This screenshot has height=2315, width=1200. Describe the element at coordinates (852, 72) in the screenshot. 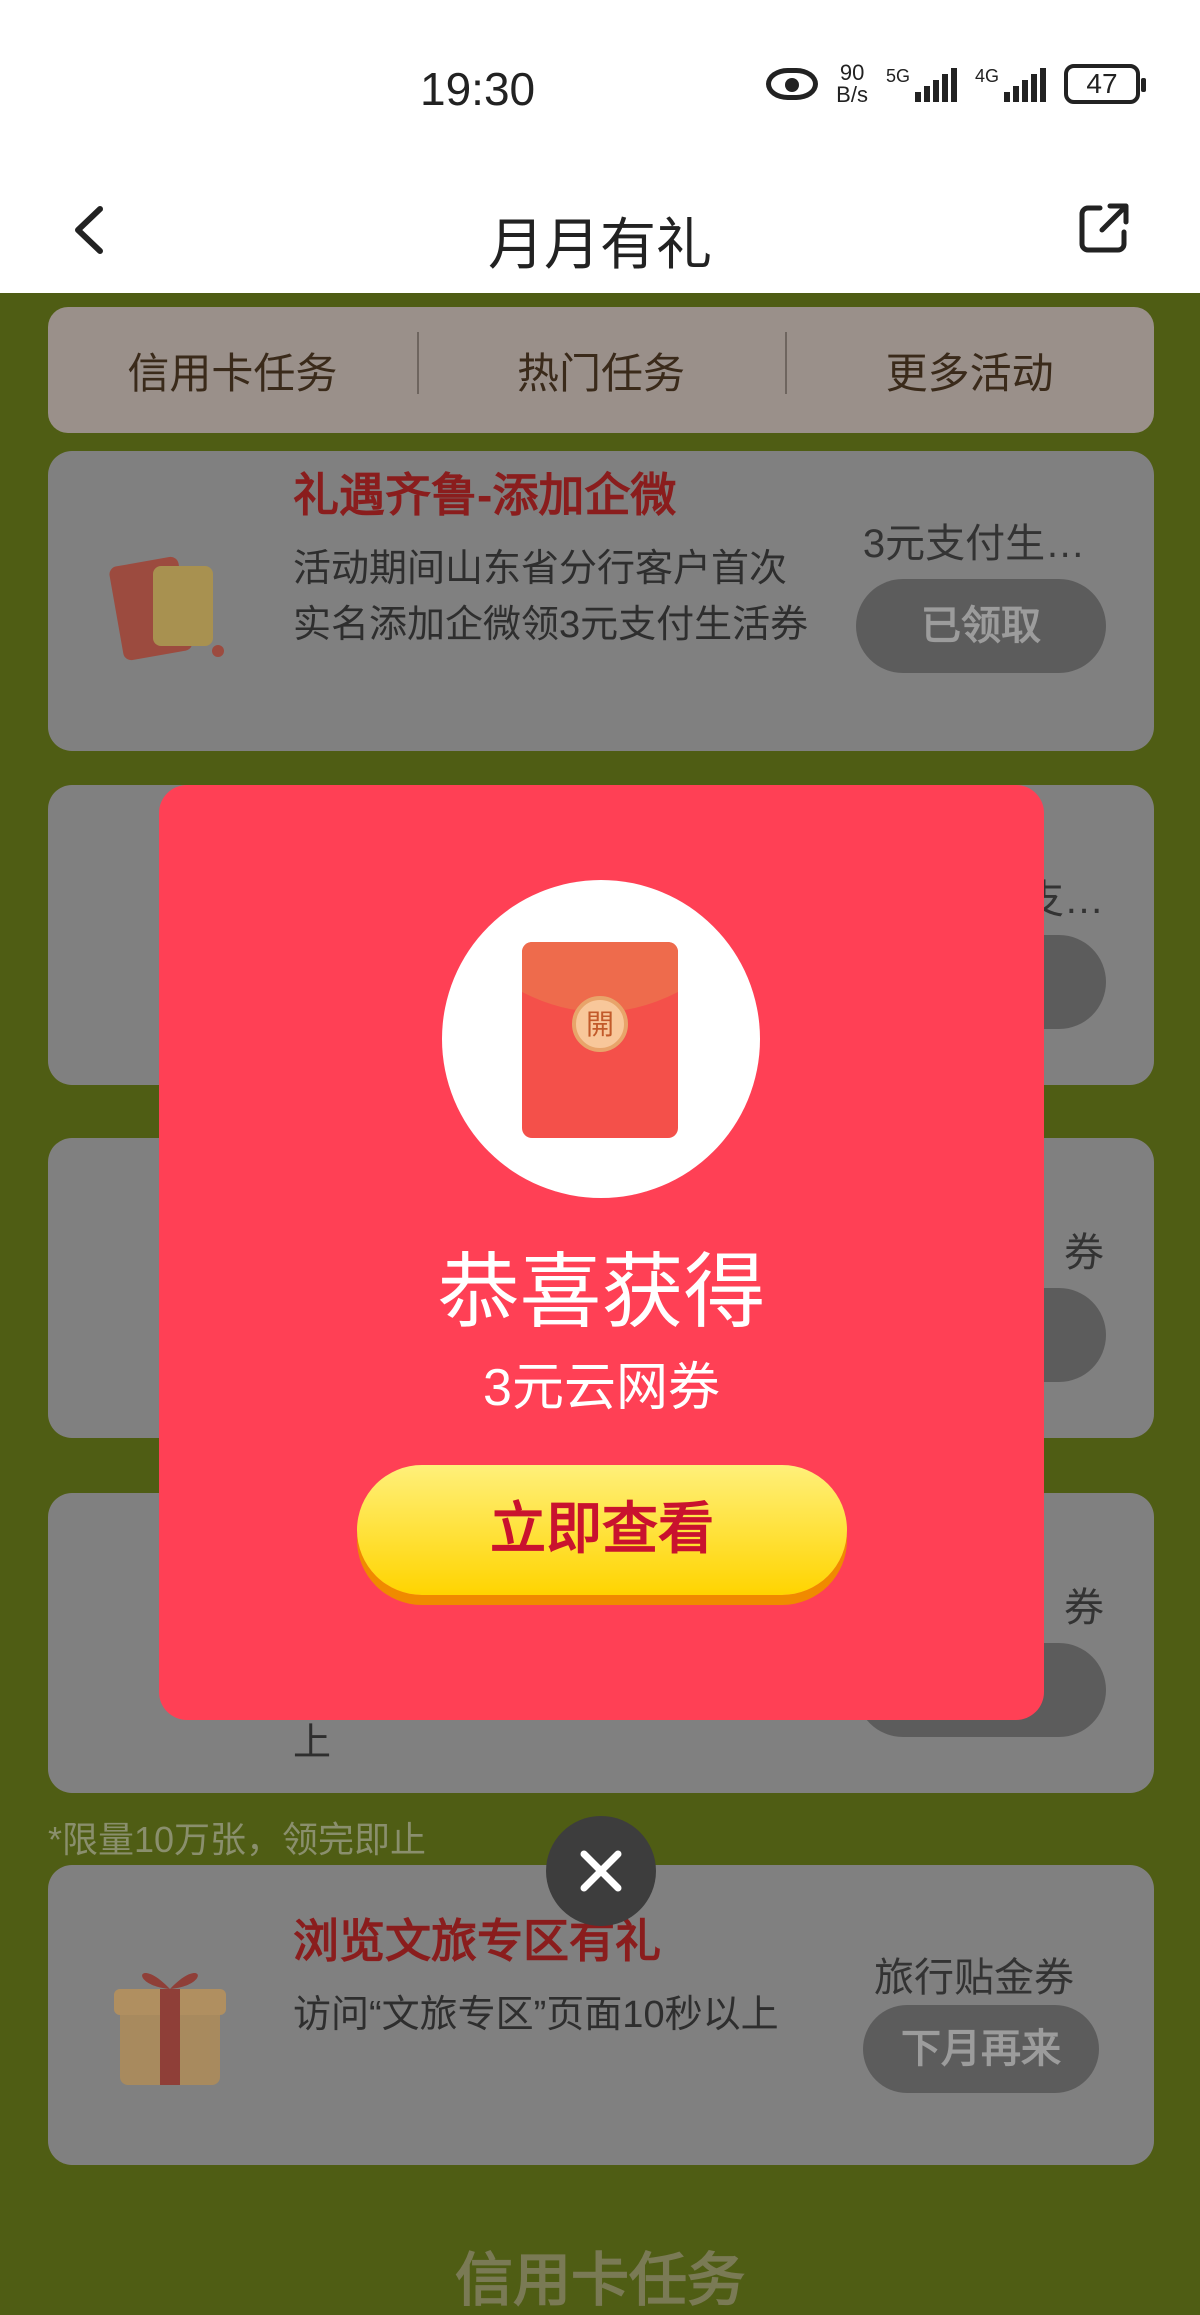

I see `net-speed-value: 90` at that location.